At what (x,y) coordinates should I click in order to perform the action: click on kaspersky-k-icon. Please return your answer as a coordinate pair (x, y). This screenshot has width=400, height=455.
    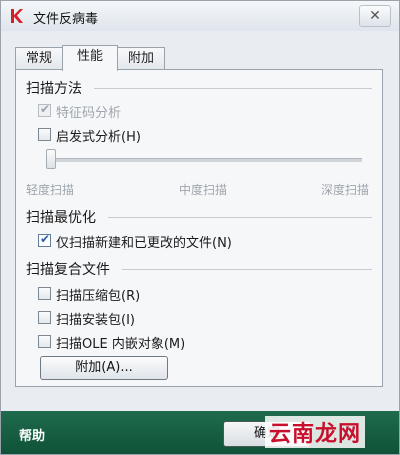
    Looking at the image, I should click on (17, 16).